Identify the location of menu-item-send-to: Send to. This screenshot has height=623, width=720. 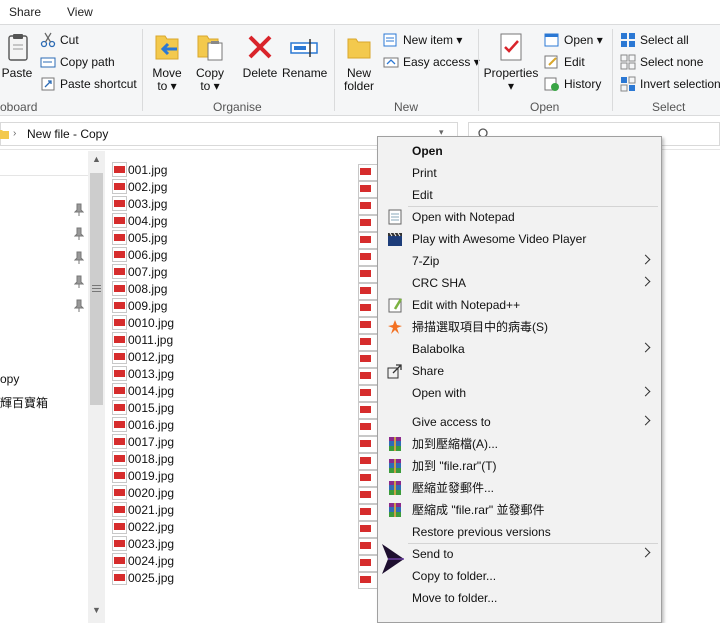
(519, 554).